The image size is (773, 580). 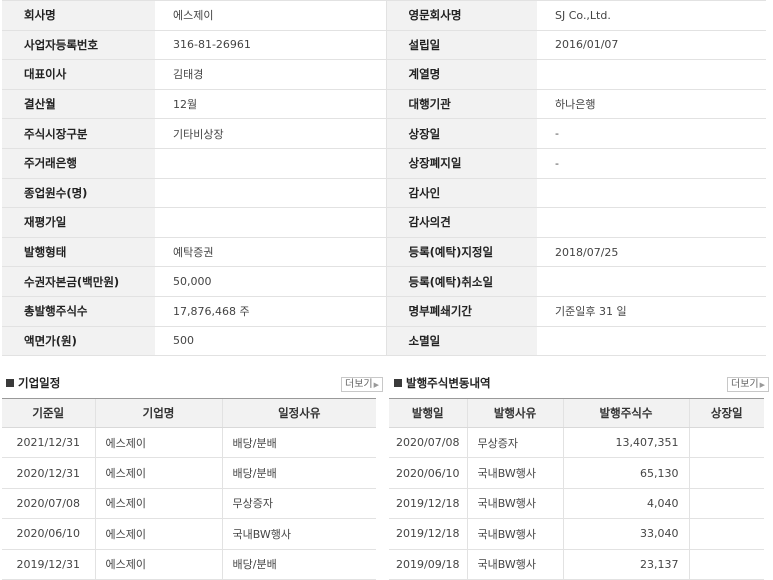 What do you see at coordinates (10, 383) in the screenshot?
I see `section-bullet-icon` at bounding box center [10, 383].